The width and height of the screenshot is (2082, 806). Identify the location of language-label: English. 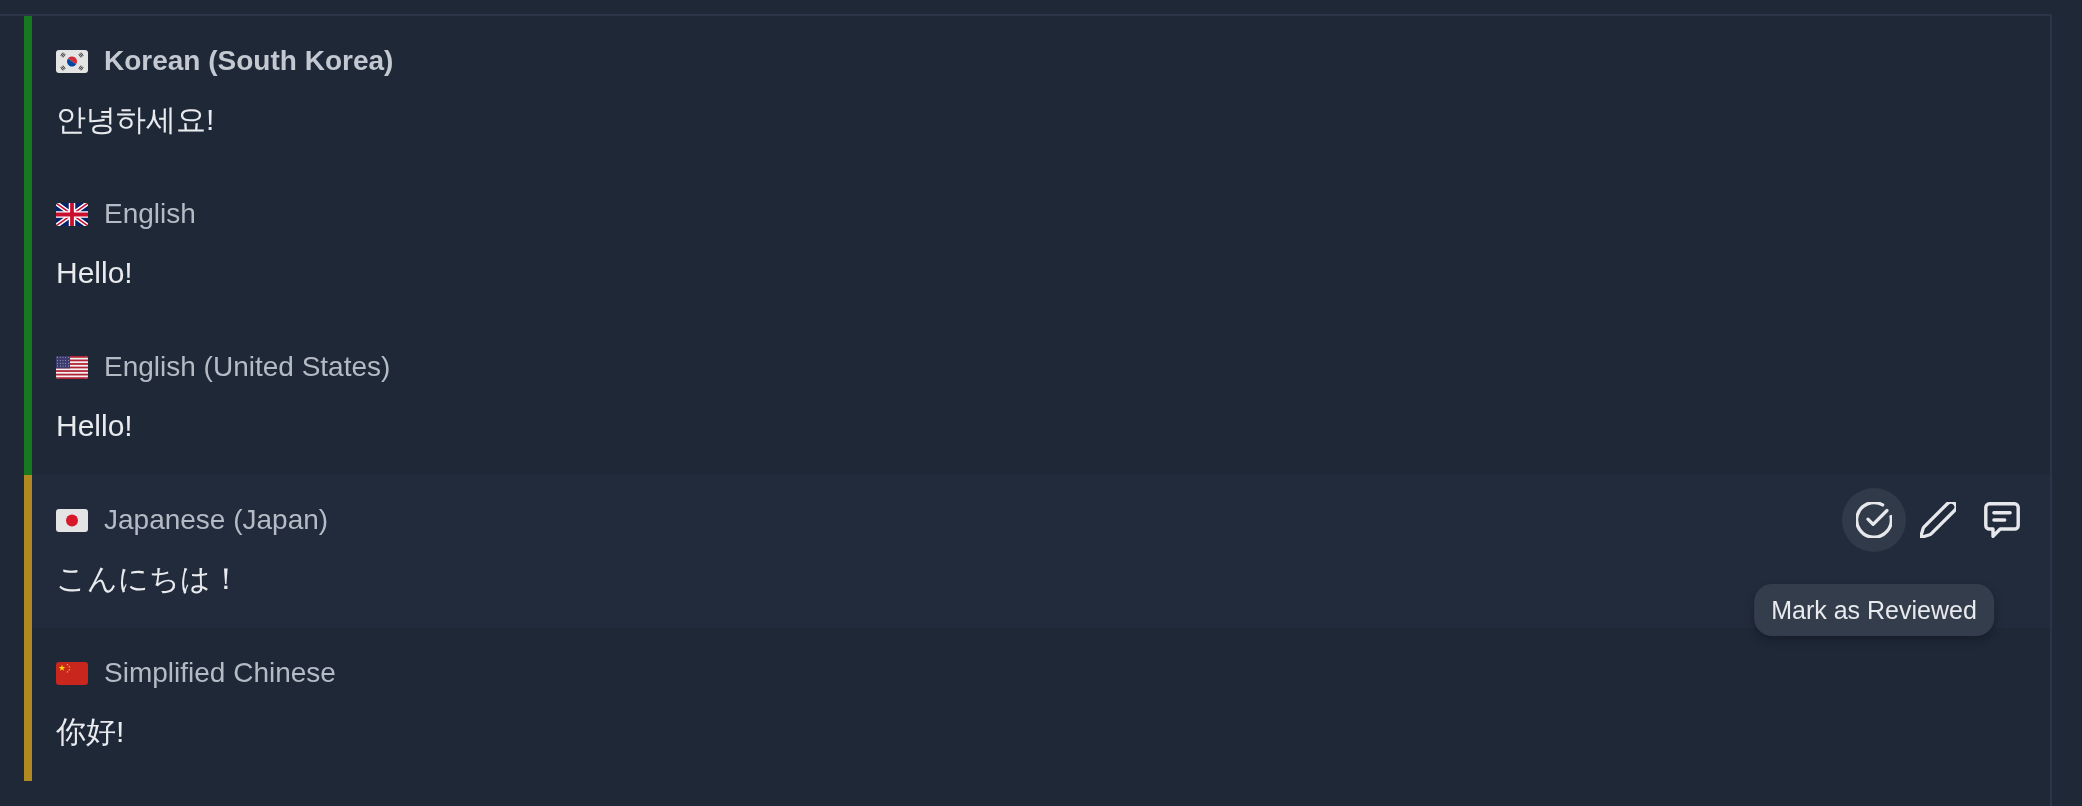
(150, 214).